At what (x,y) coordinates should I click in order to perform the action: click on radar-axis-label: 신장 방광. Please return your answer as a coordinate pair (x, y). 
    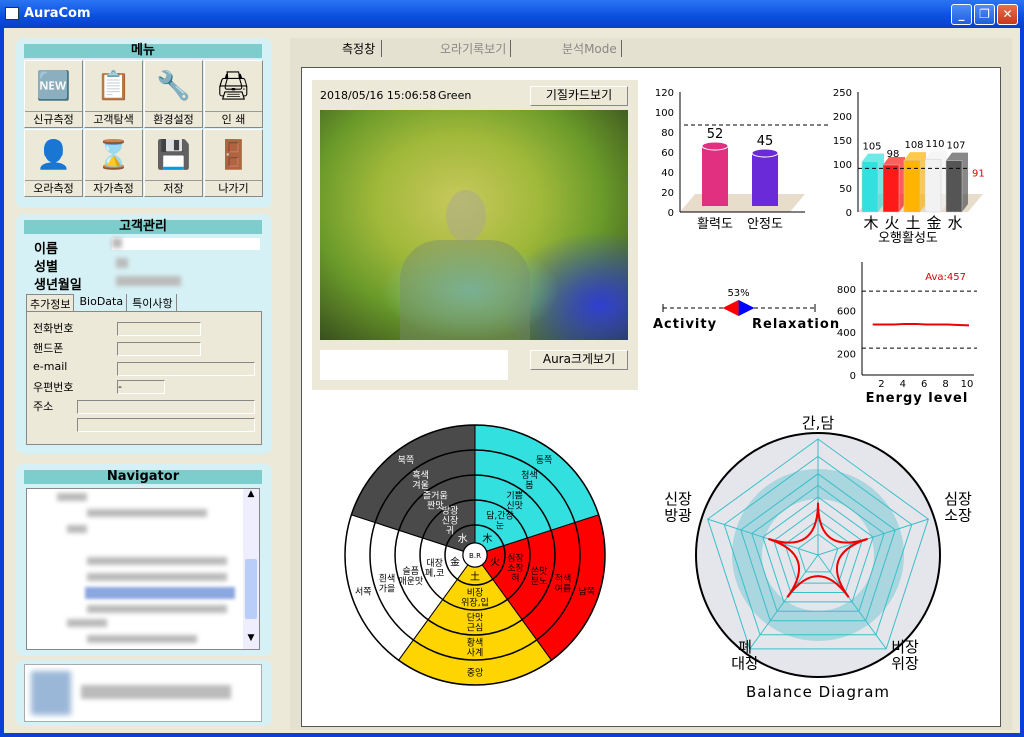
    Looking at the image, I should click on (678, 507).